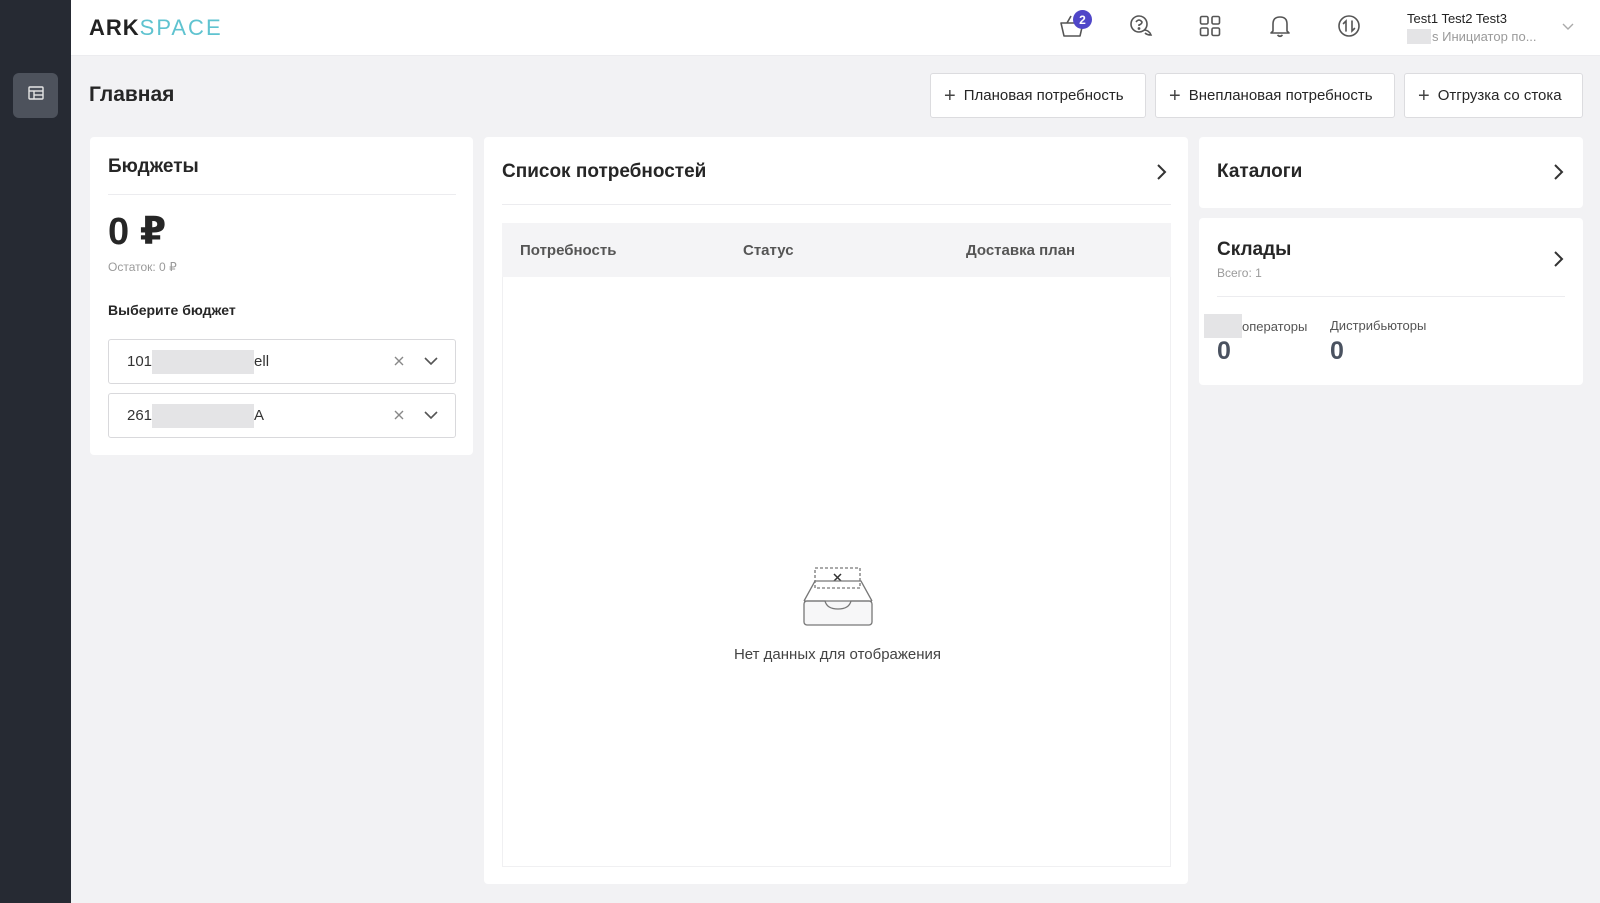 This screenshot has width=1600, height=903. I want to click on bell-icon, so click(1280, 28).